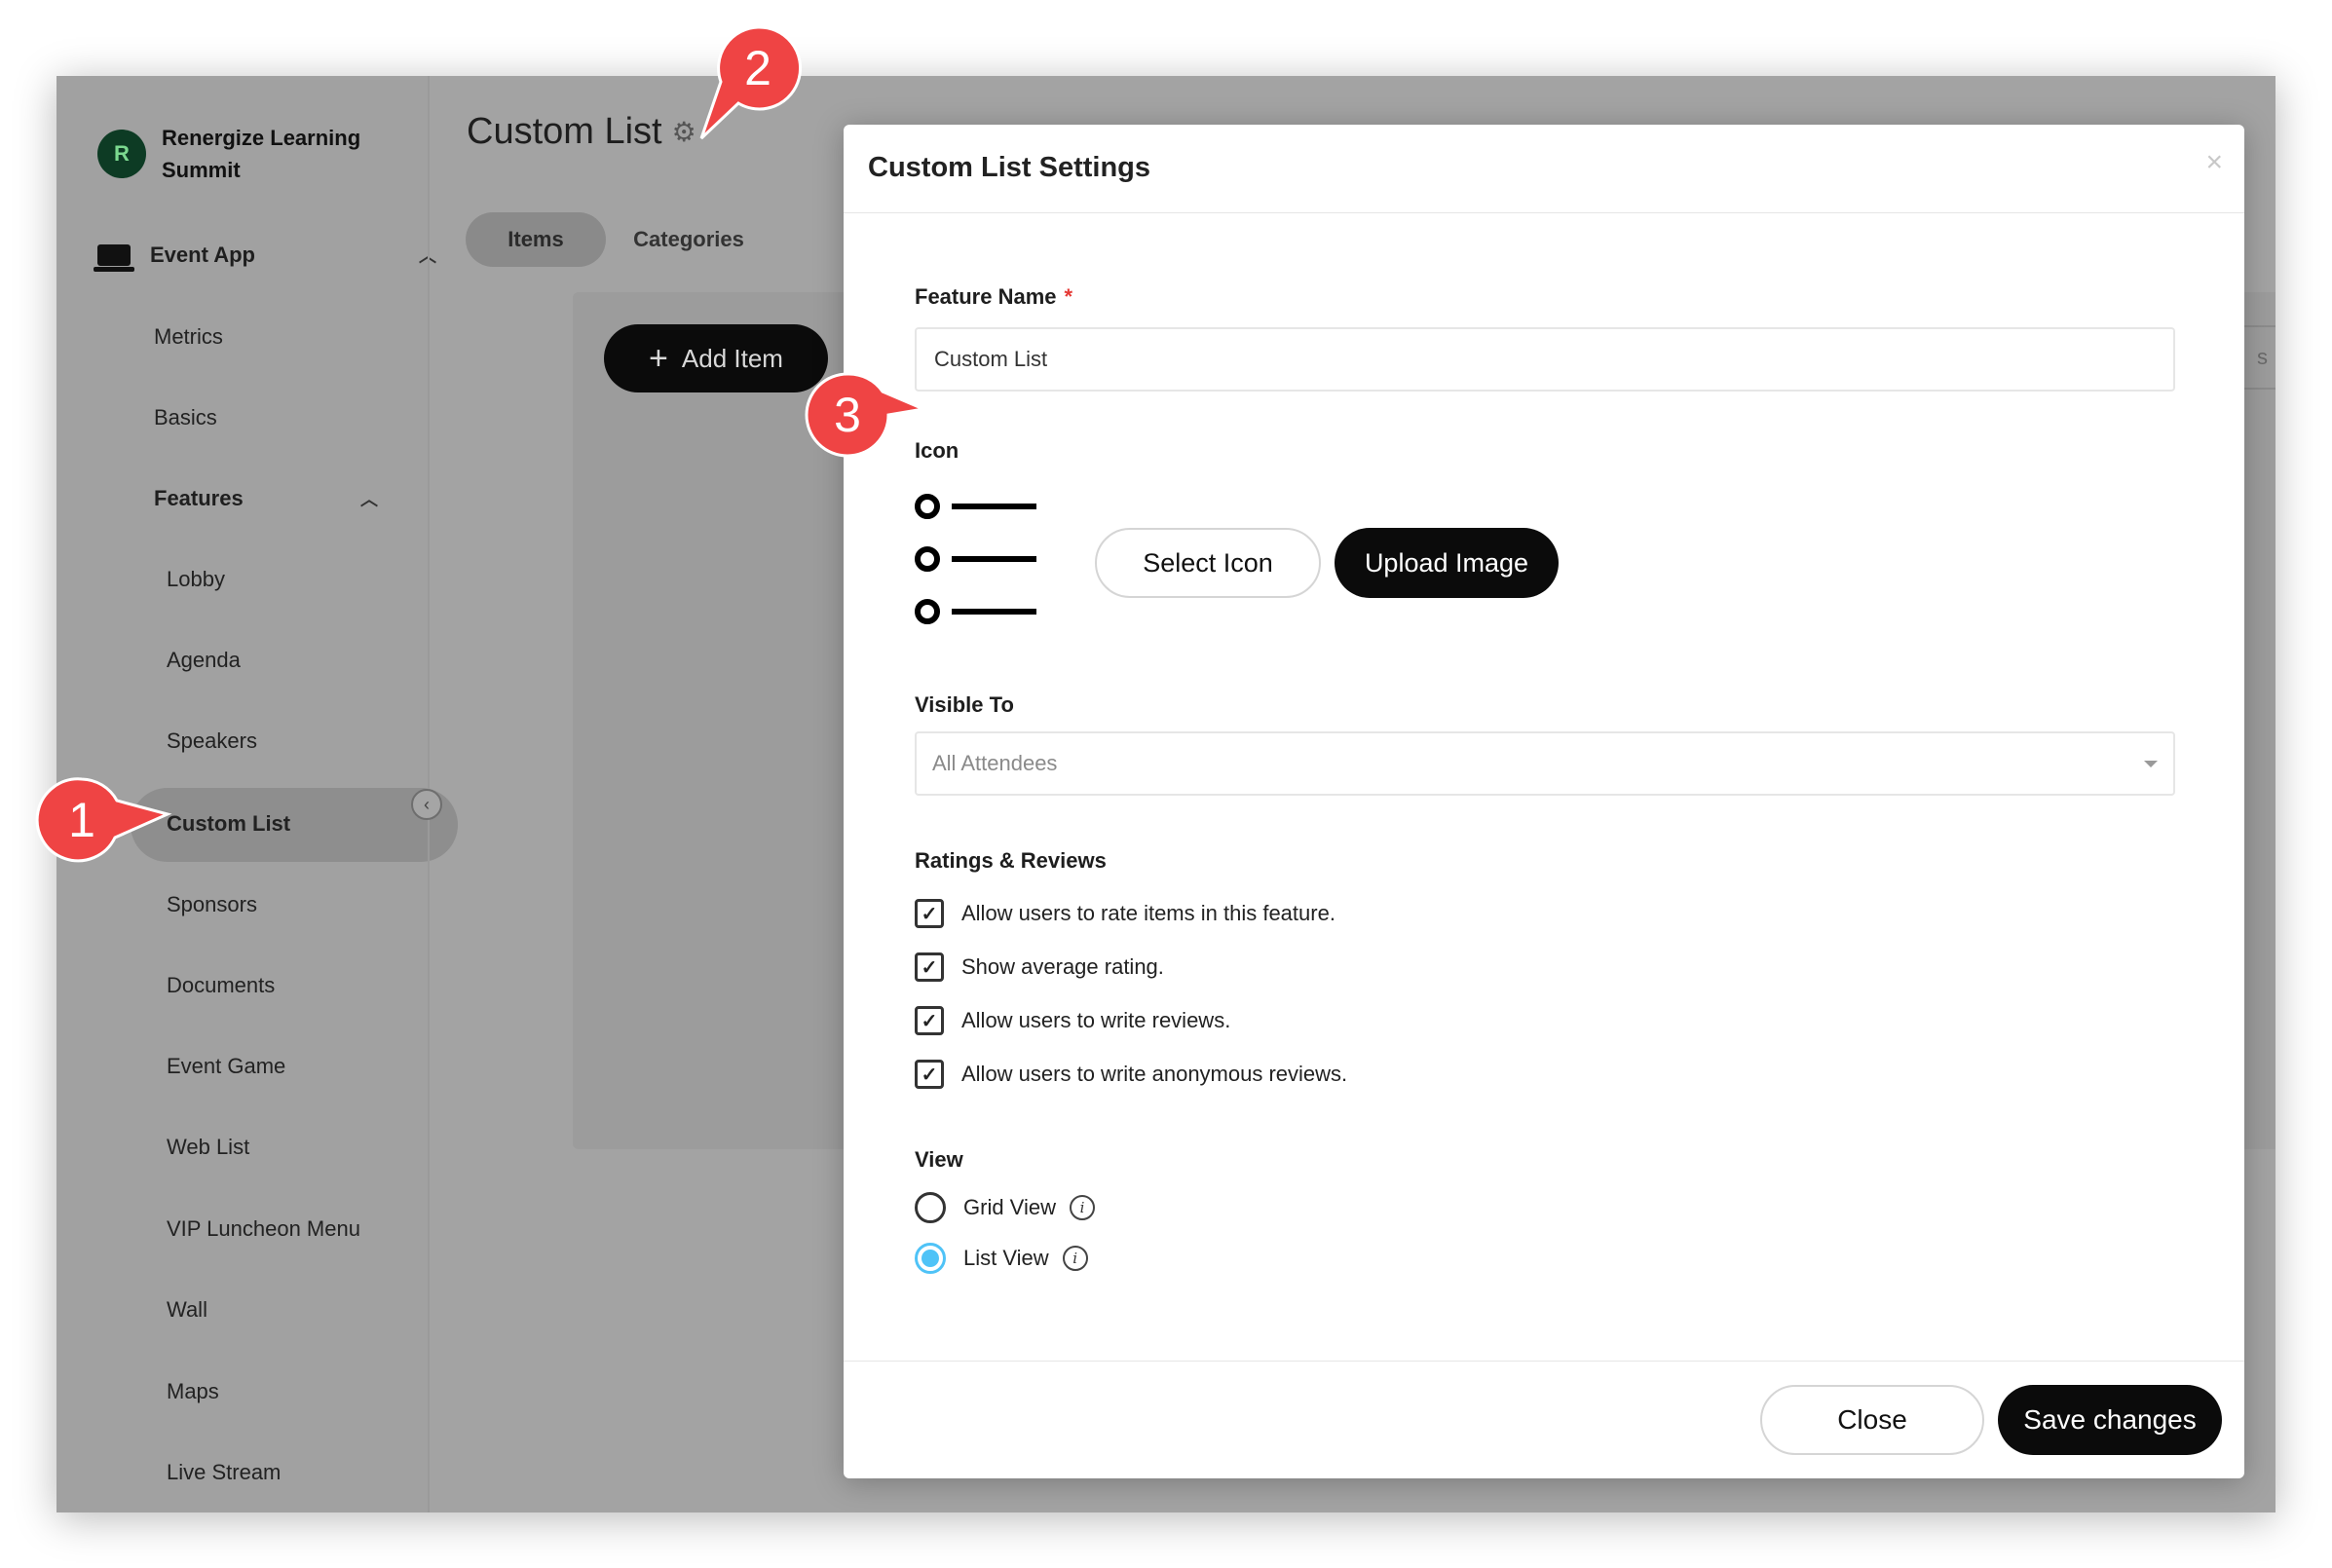 The height and width of the screenshot is (1568, 2332). What do you see at coordinates (265, 257) in the screenshot?
I see `nav-group-event-app: Event App ︿` at bounding box center [265, 257].